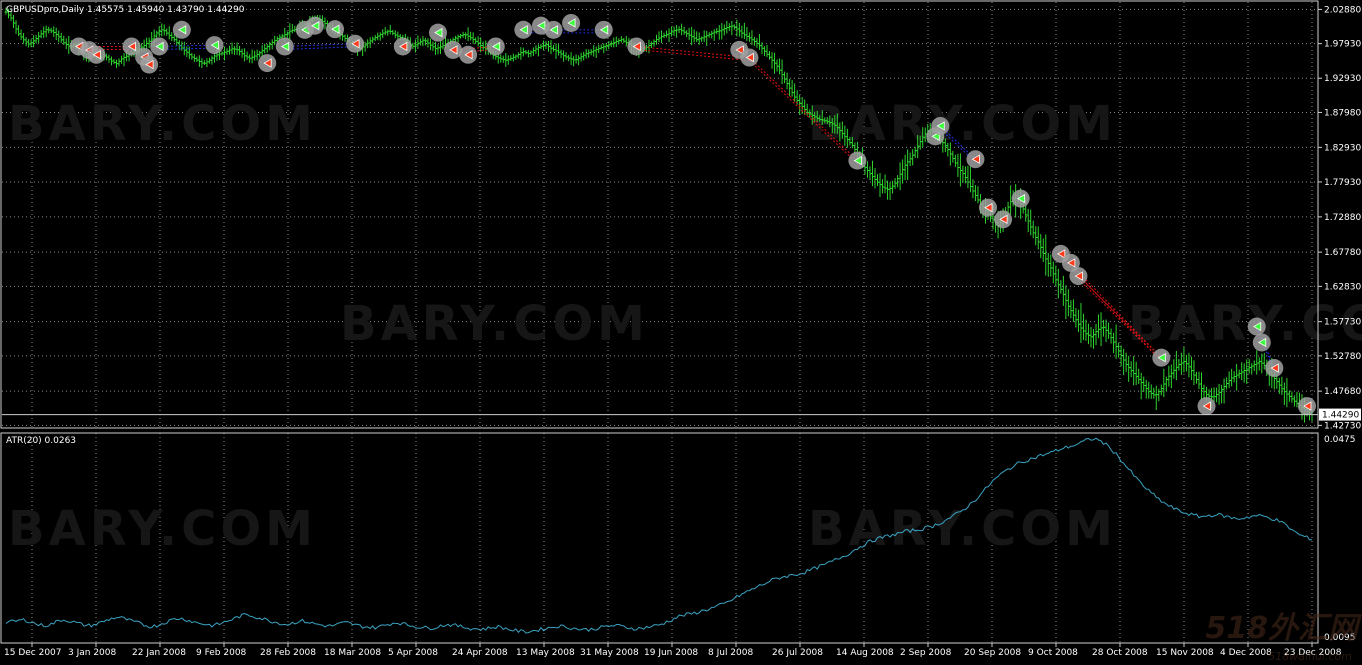 Image resolution: width=1362 pixels, height=665 pixels. What do you see at coordinates (413, 653) in the screenshot?
I see `x-tick-label: 5 Apr 2008` at bounding box center [413, 653].